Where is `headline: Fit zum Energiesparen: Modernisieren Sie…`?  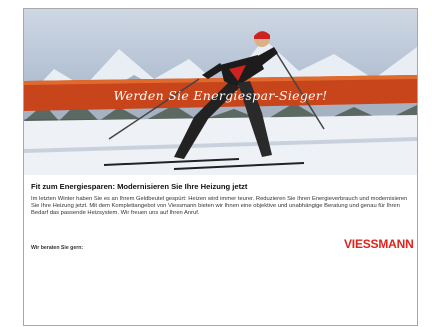
headline: Fit zum Energiesparen: Modernisieren Sie… is located at coordinates (139, 186).